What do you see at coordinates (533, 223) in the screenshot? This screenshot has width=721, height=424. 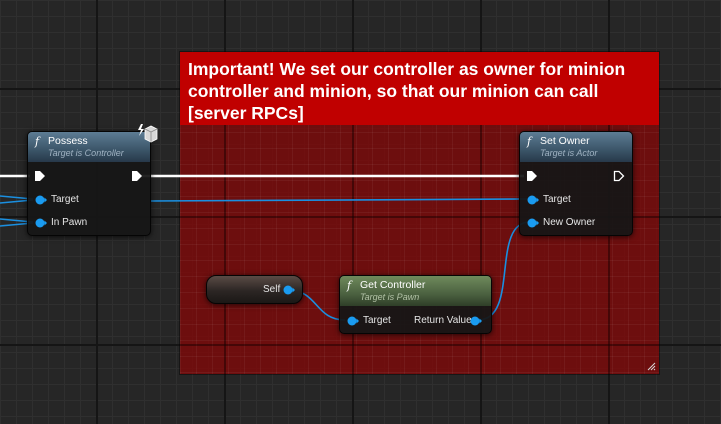 I see `set-owner-new-owner-pin` at bounding box center [533, 223].